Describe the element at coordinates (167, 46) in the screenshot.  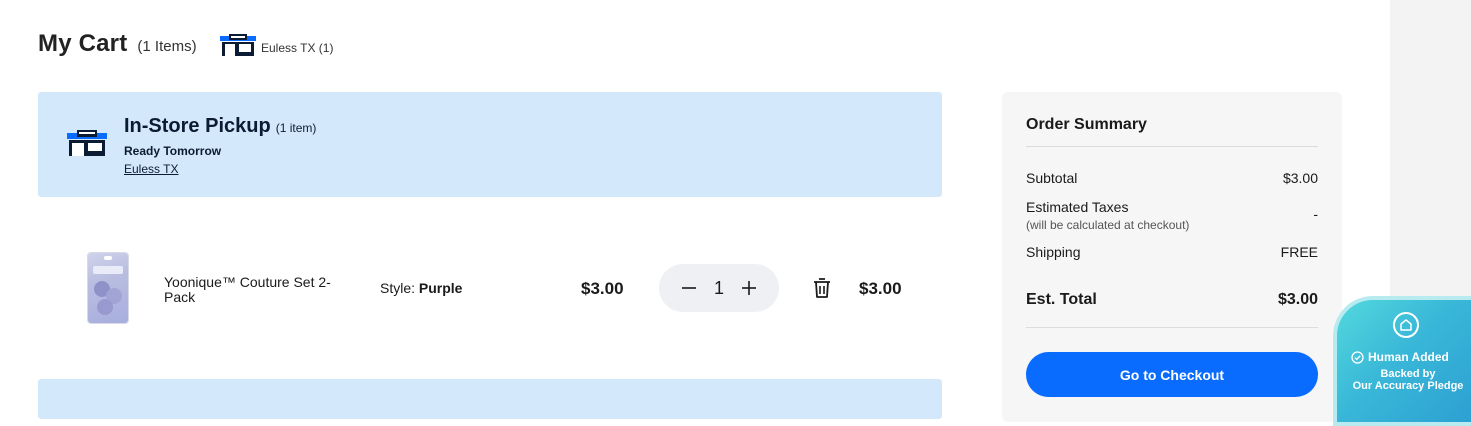
I see `cart-item-count: (1 Items)` at that location.